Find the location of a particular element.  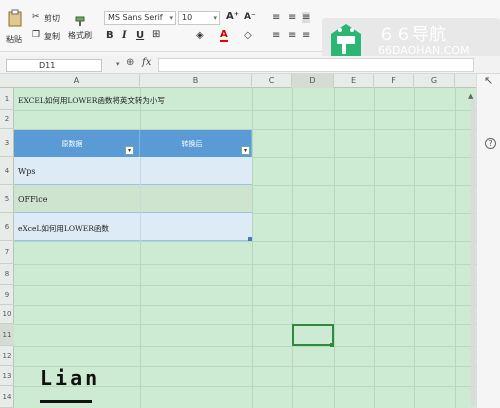

align-middle-icon: ≡ is located at coordinates (292, 17).